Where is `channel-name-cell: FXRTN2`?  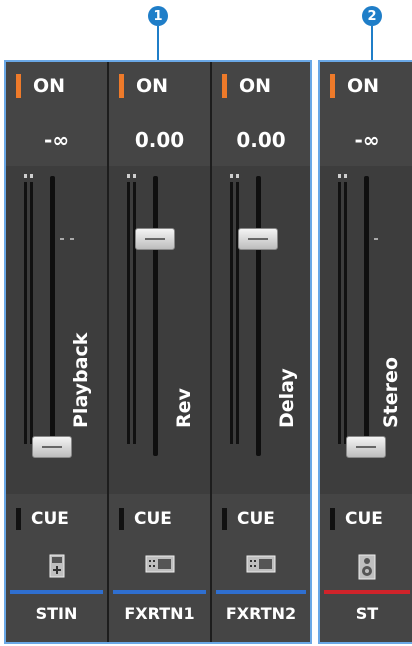
channel-name-cell: FXRTN2 is located at coordinates (261, 616).